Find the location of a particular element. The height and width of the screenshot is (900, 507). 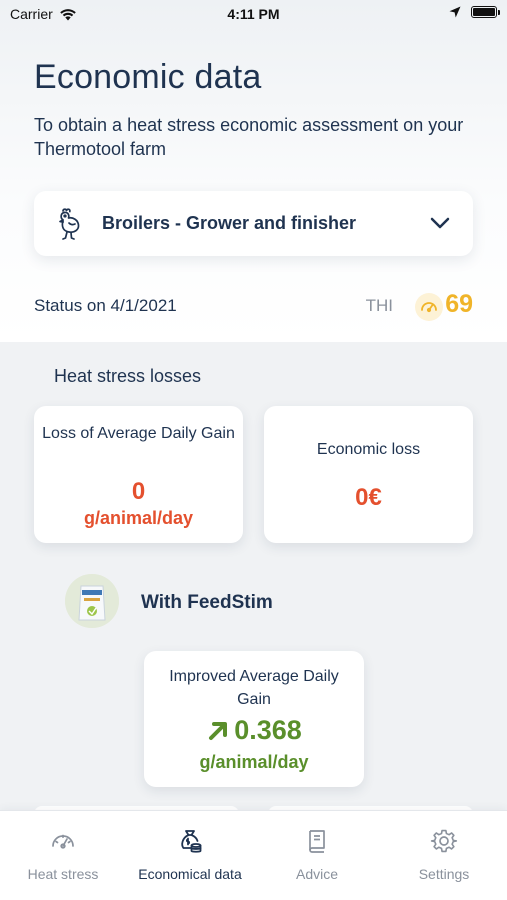

thermometer-gauge-icon is located at coordinates (429, 307).